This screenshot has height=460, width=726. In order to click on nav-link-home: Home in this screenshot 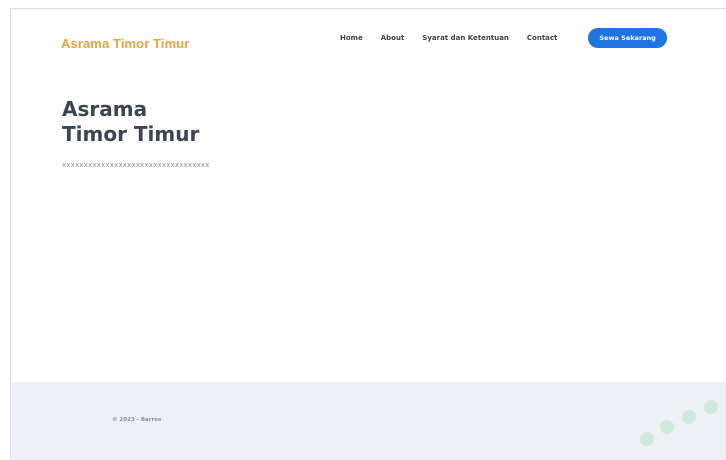, I will do `click(351, 38)`.